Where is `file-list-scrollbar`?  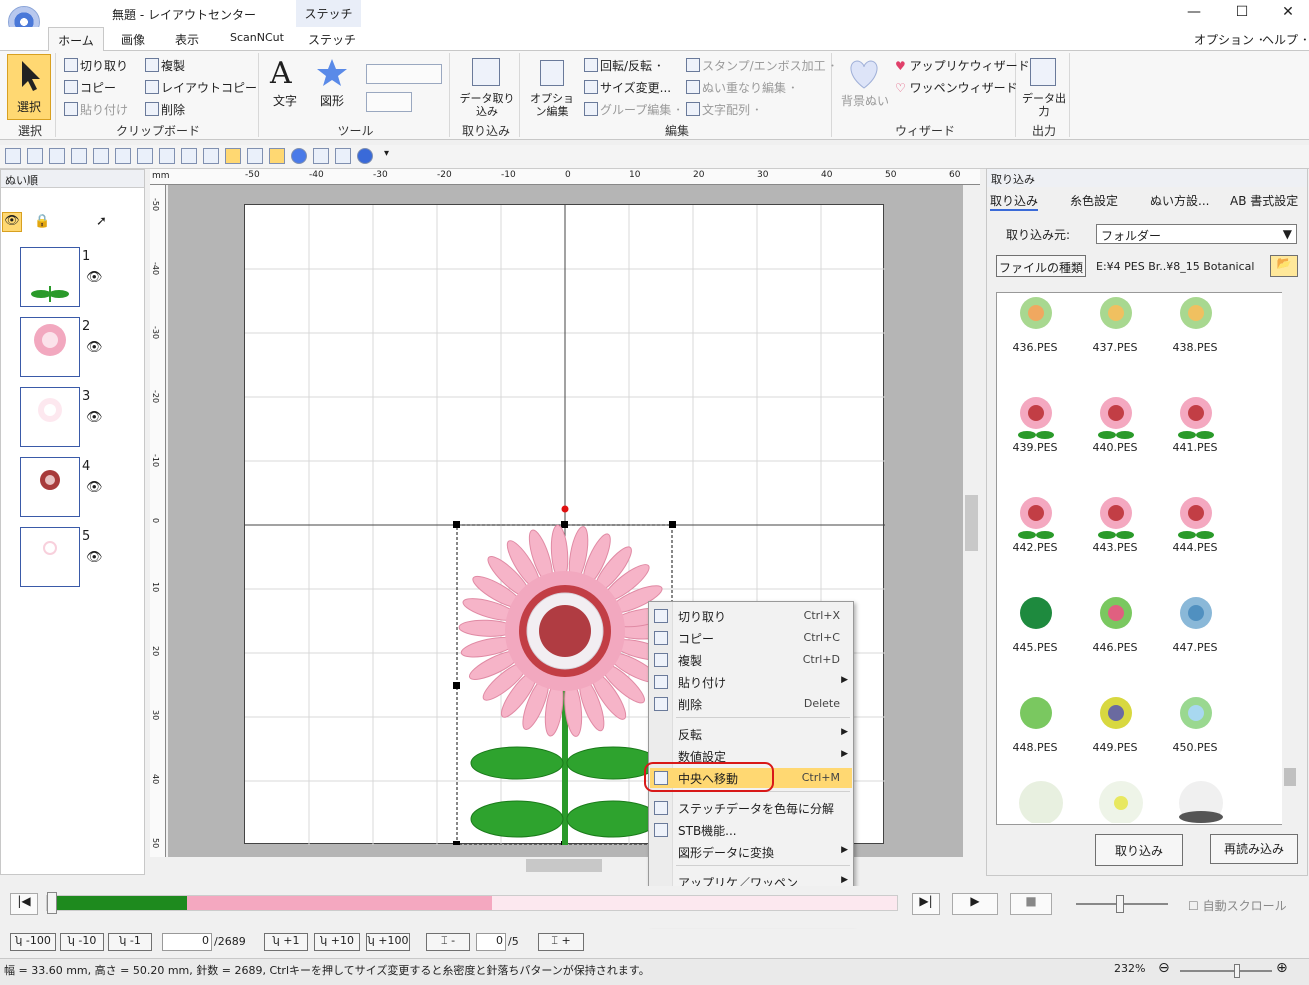
file-list-scrollbar is located at coordinates (1290, 558).